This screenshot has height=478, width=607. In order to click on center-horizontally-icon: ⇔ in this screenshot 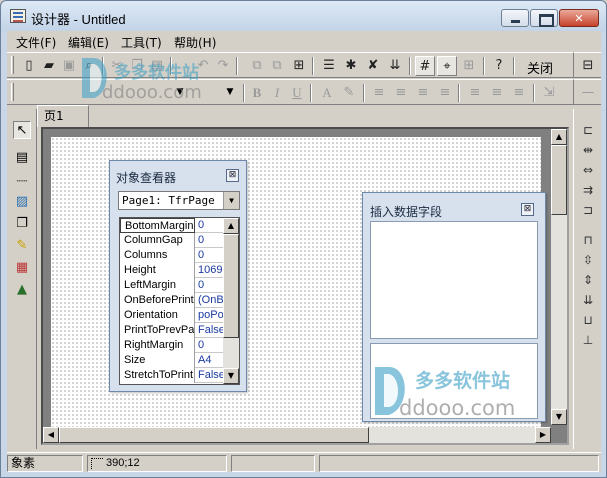, I will do `click(588, 170)`.